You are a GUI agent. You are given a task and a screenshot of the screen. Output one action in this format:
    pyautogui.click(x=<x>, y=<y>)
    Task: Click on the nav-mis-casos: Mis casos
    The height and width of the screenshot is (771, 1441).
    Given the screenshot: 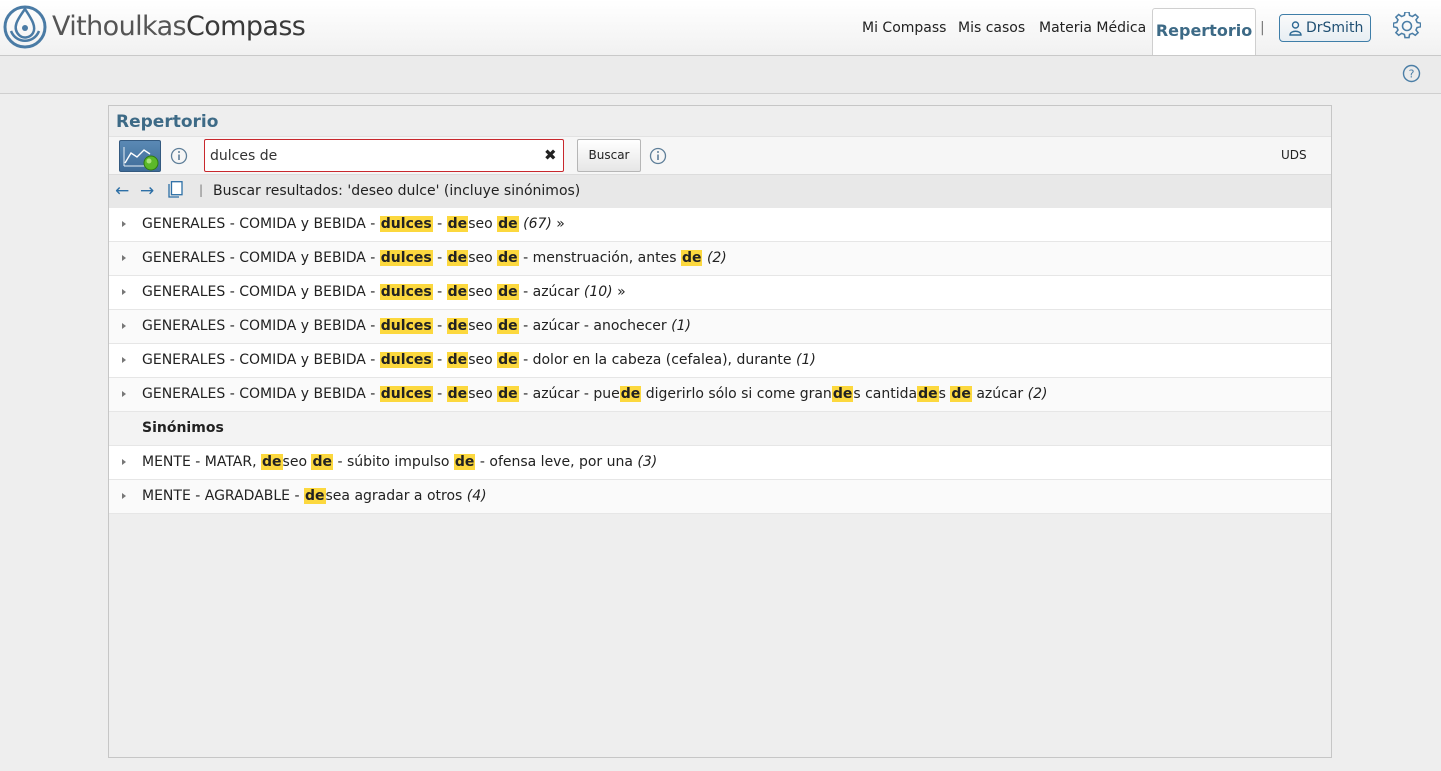 What is the action you would take?
    pyautogui.click(x=991, y=28)
    